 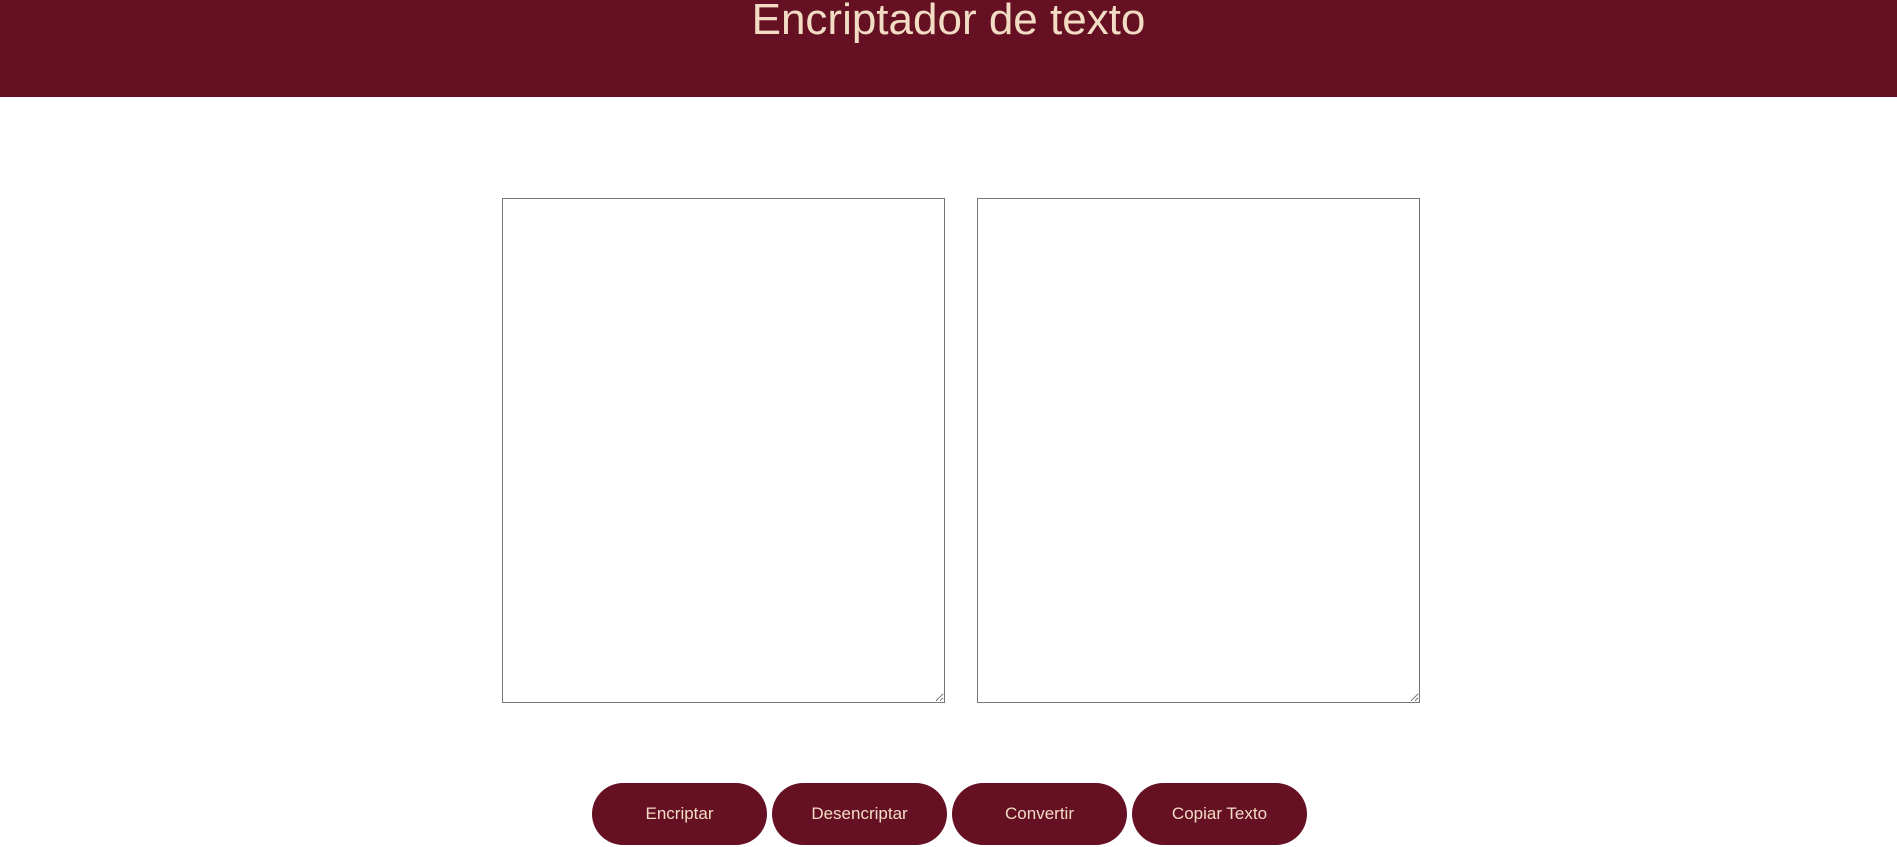 What do you see at coordinates (948, 48) in the screenshot?
I see `page-header: Encriptador de texto` at bounding box center [948, 48].